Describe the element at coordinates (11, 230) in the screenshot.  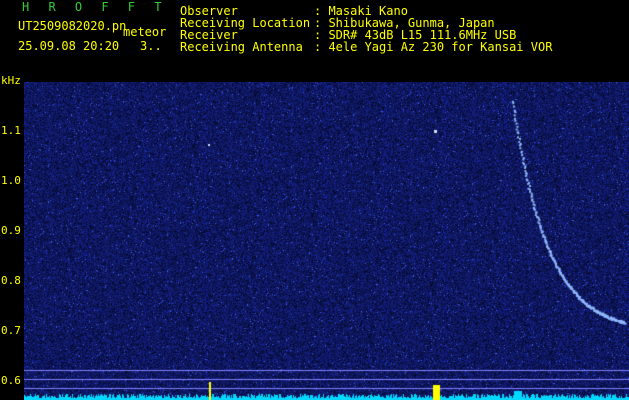
I see `y-tick: 0.9` at that location.